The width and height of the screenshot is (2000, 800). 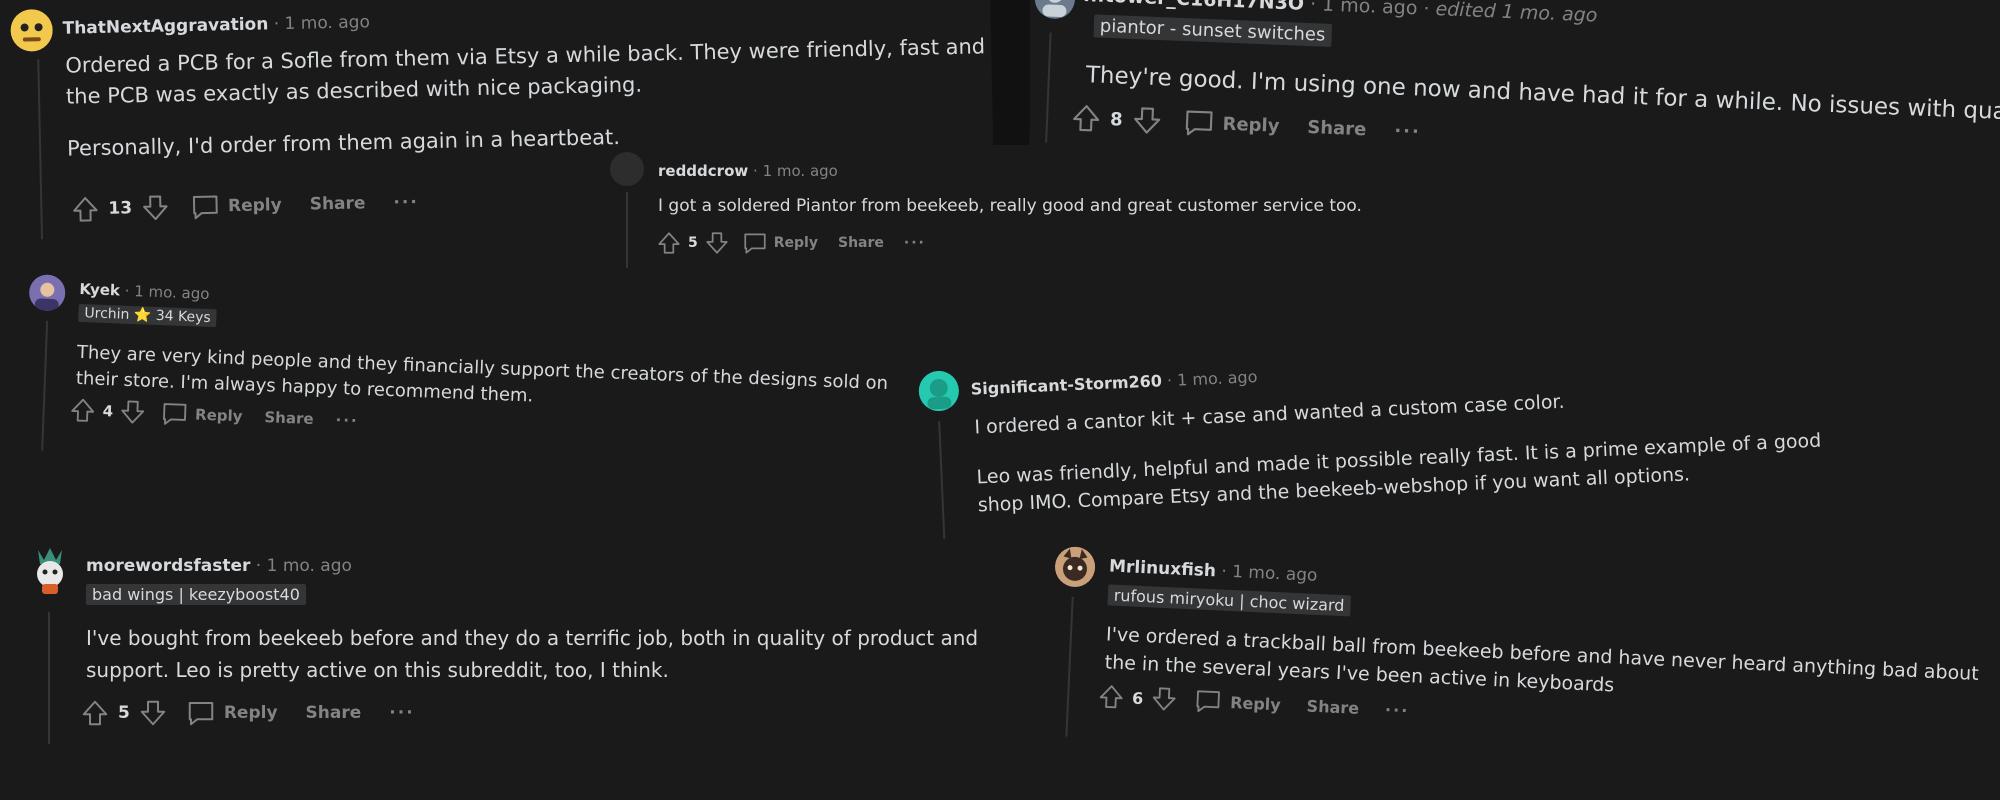 What do you see at coordinates (1163, 568) in the screenshot?
I see `username: Mrlinuxfish` at bounding box center [1163, 568].